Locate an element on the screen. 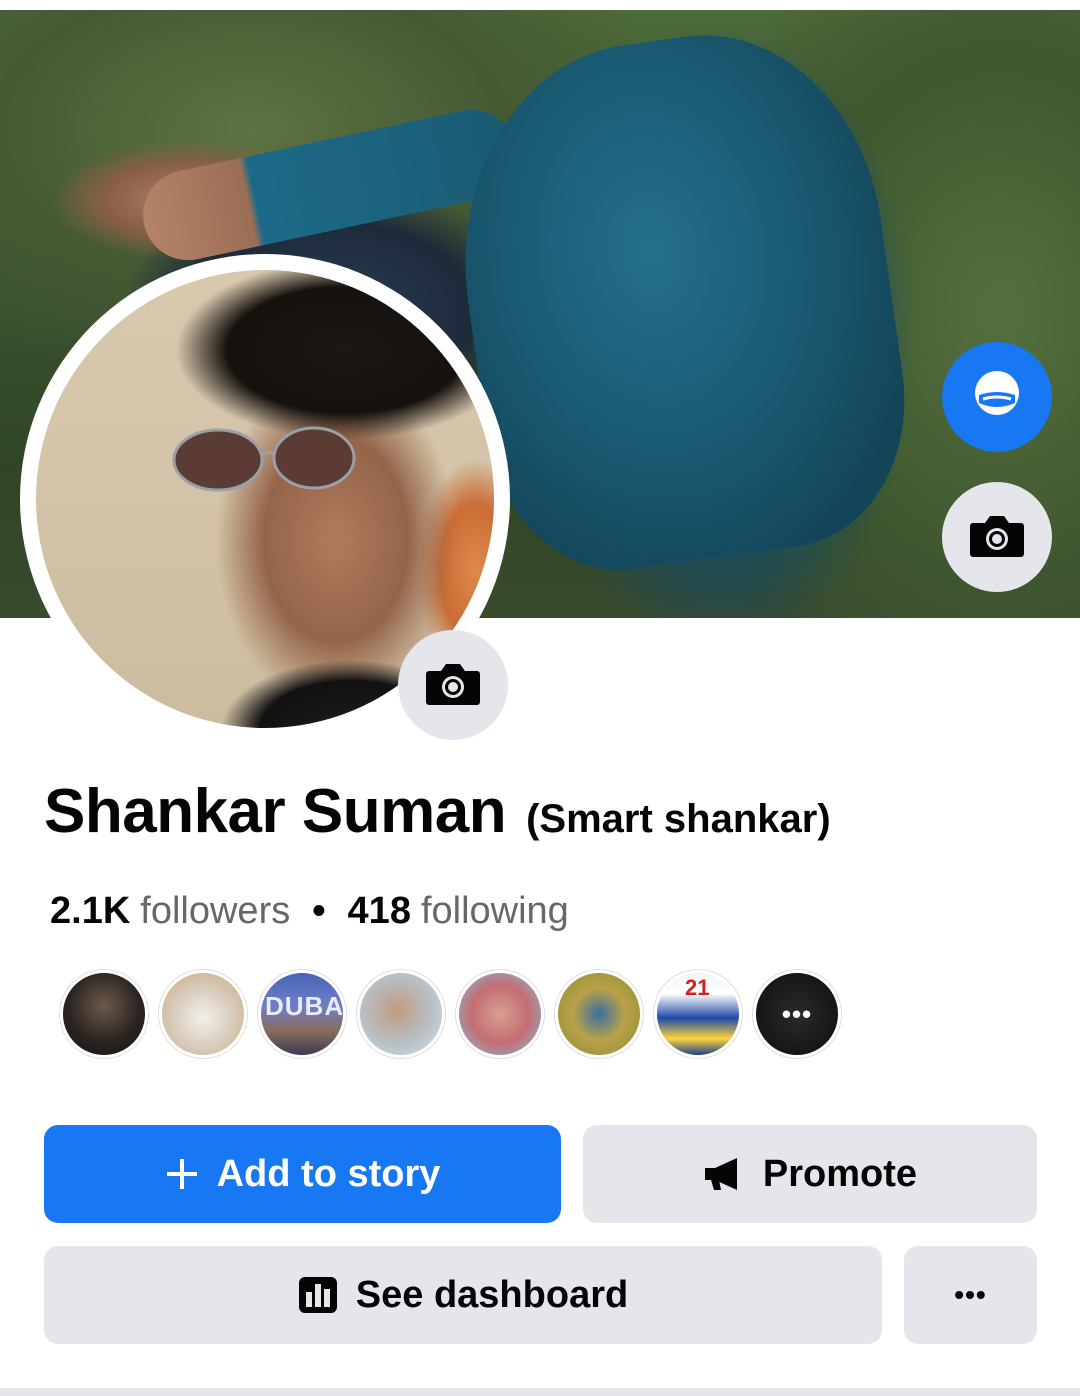 Image resolution: width=1080 pixels, height=1396 pixels. promote-button: Promote is located at coordinates (810, 1174).